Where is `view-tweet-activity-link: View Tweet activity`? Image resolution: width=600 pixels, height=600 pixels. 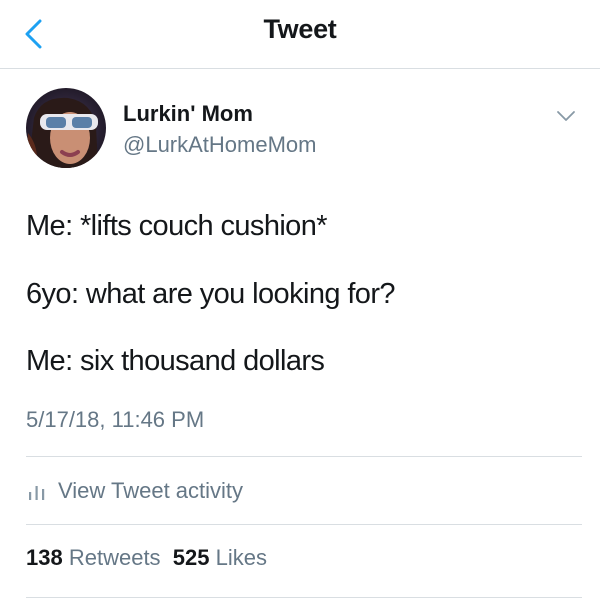
view-tweet-activity-link: View Tweet activity is located at coordinates (134, 491).